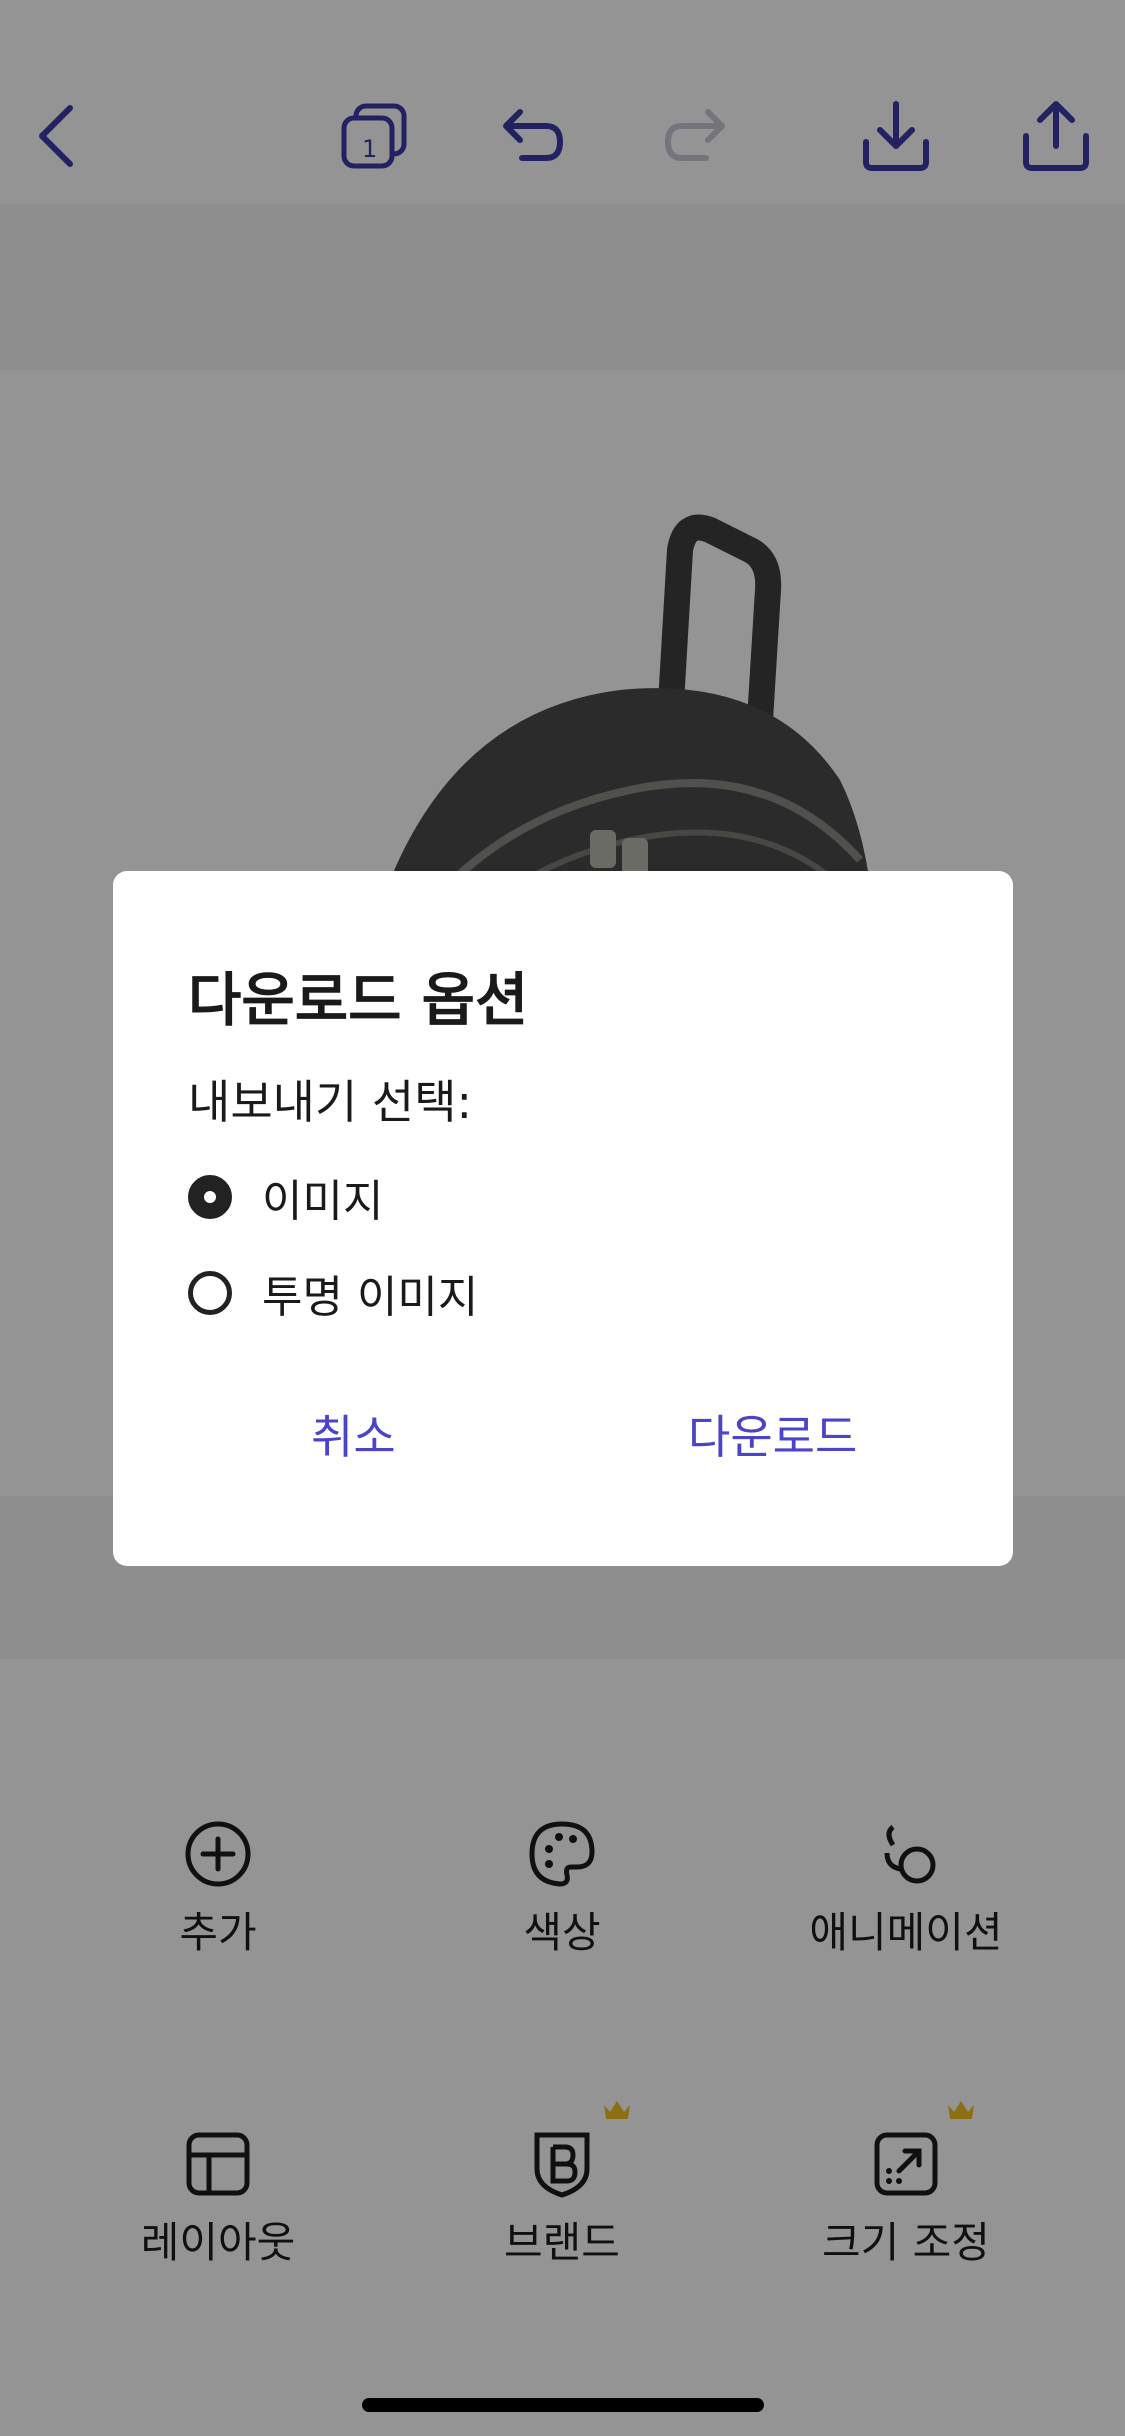  Describe the element at coordinates (353, 1434) in the screenshot. I see `cancel-button: 취소` at that location.